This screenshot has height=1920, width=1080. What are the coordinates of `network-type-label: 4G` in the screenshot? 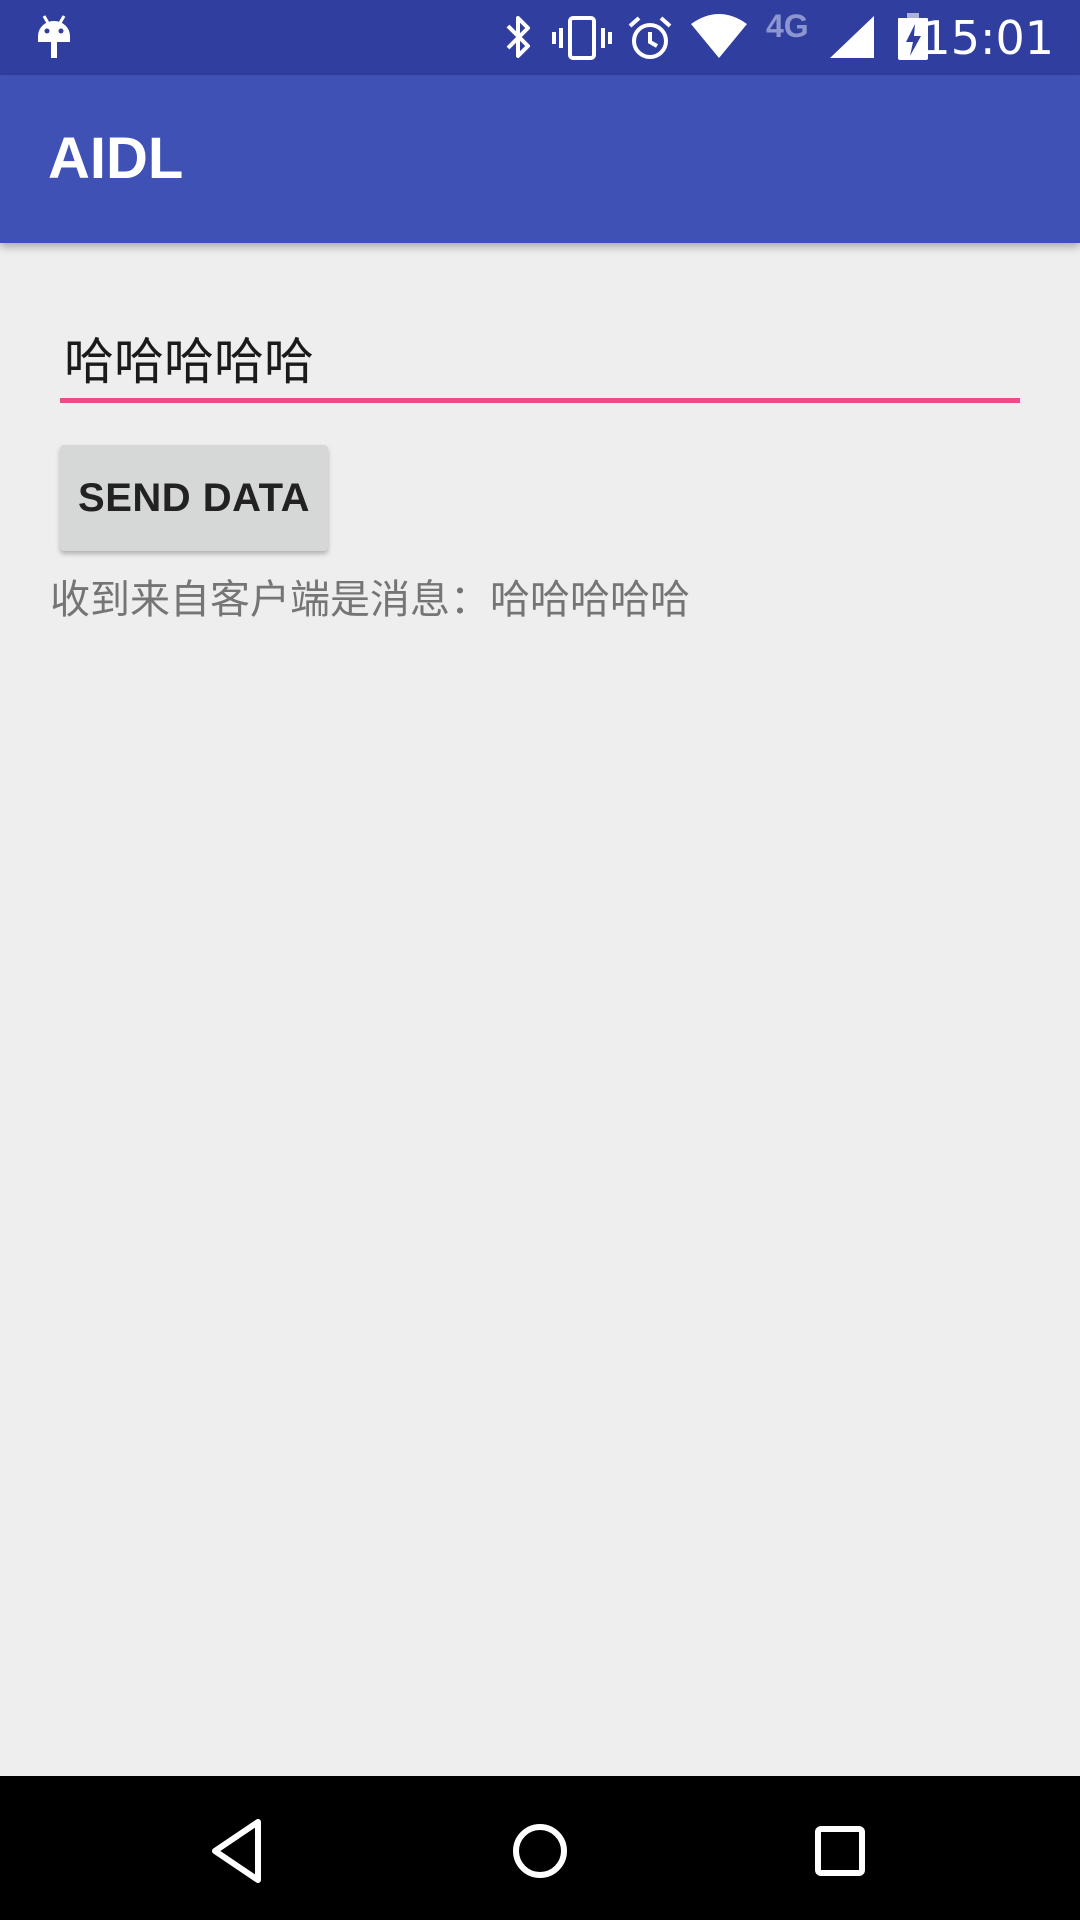 It's located at (787, 26).